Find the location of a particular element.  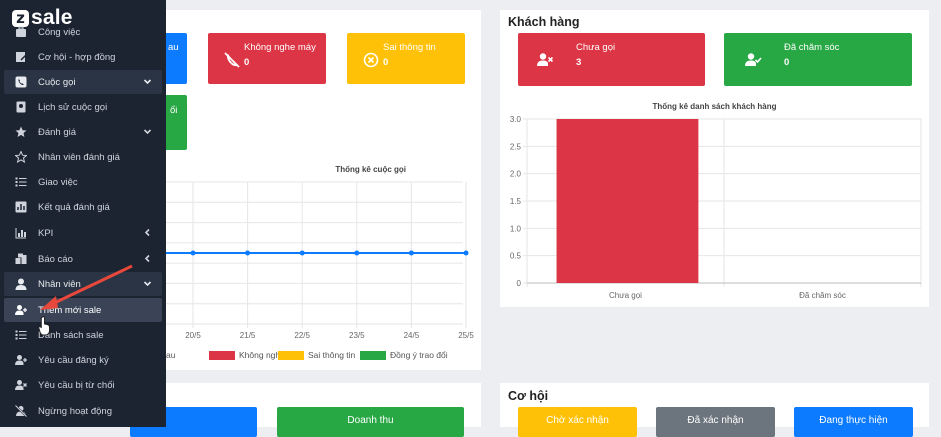

user-plus-icon is located at coordinates (21, 310).